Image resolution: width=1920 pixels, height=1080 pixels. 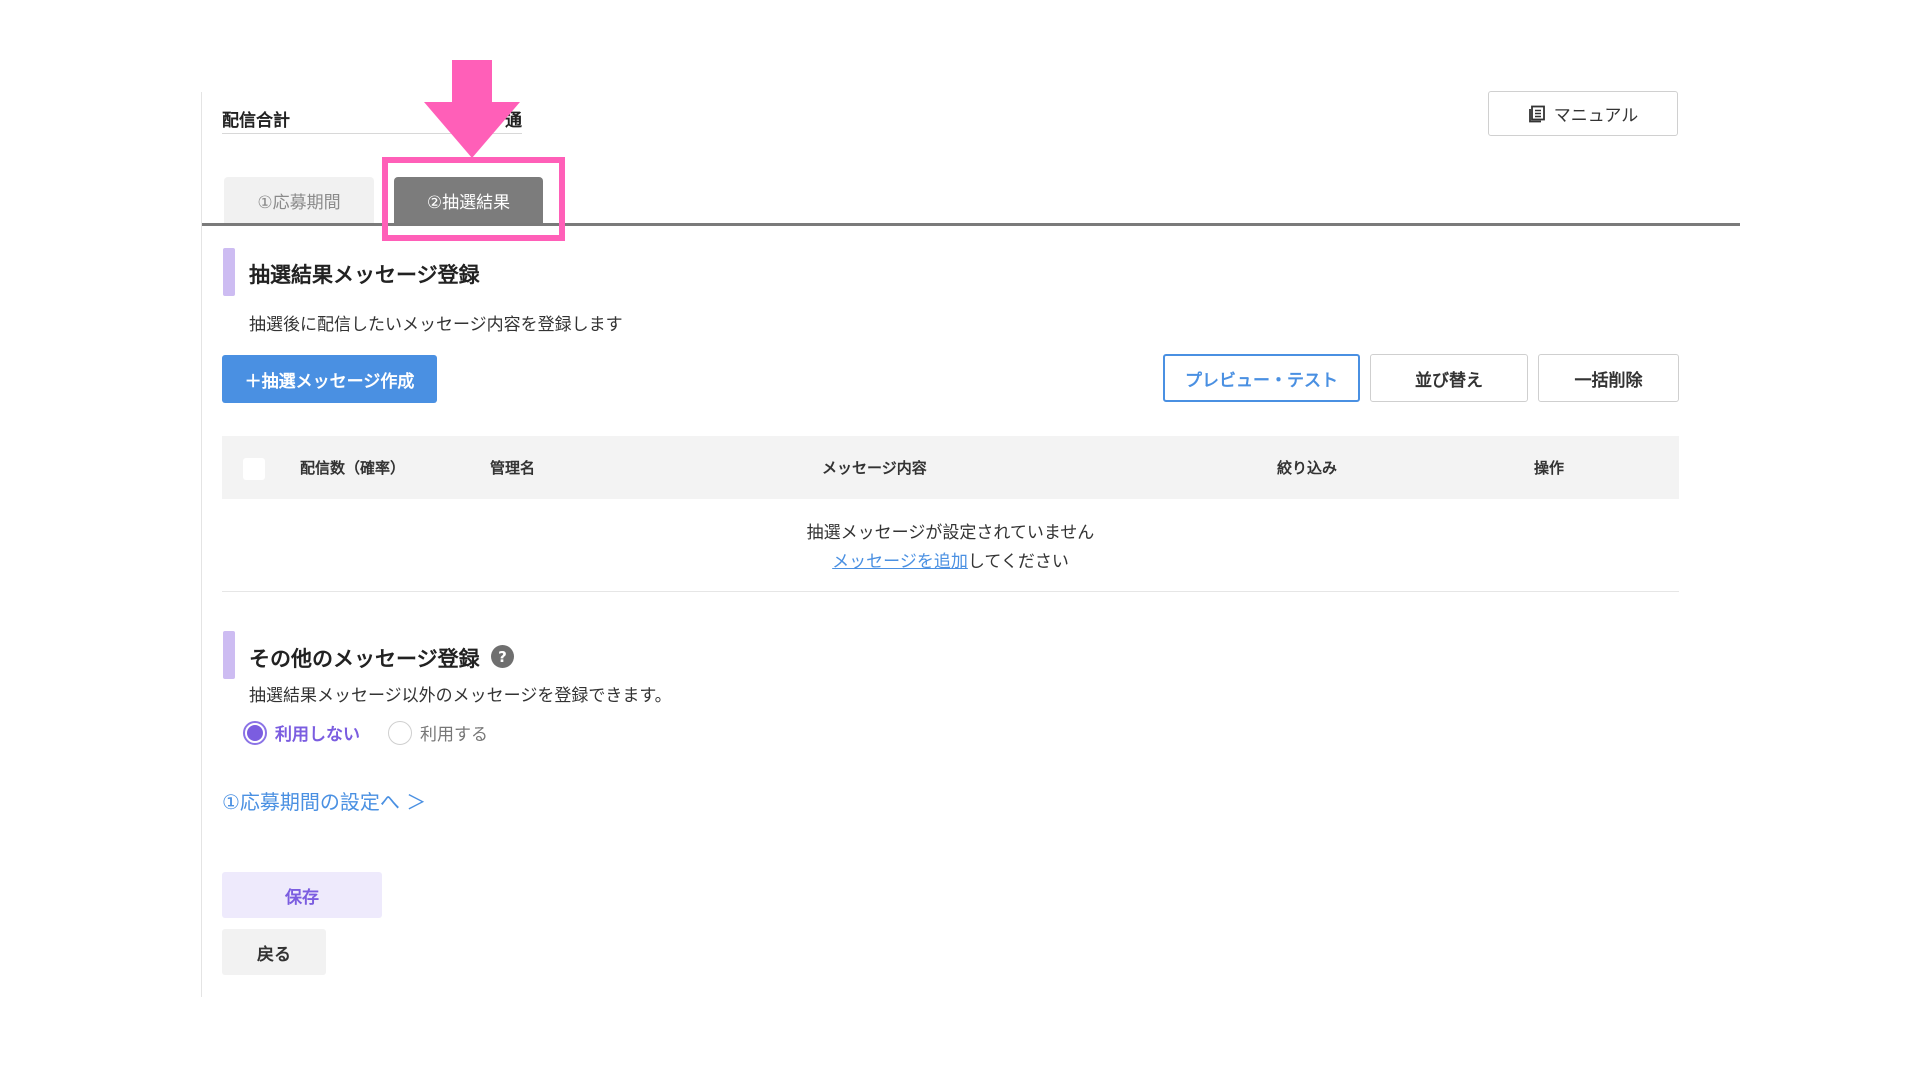 I want to click on tab-label: ①応募期間, so click(x=299, y=202).